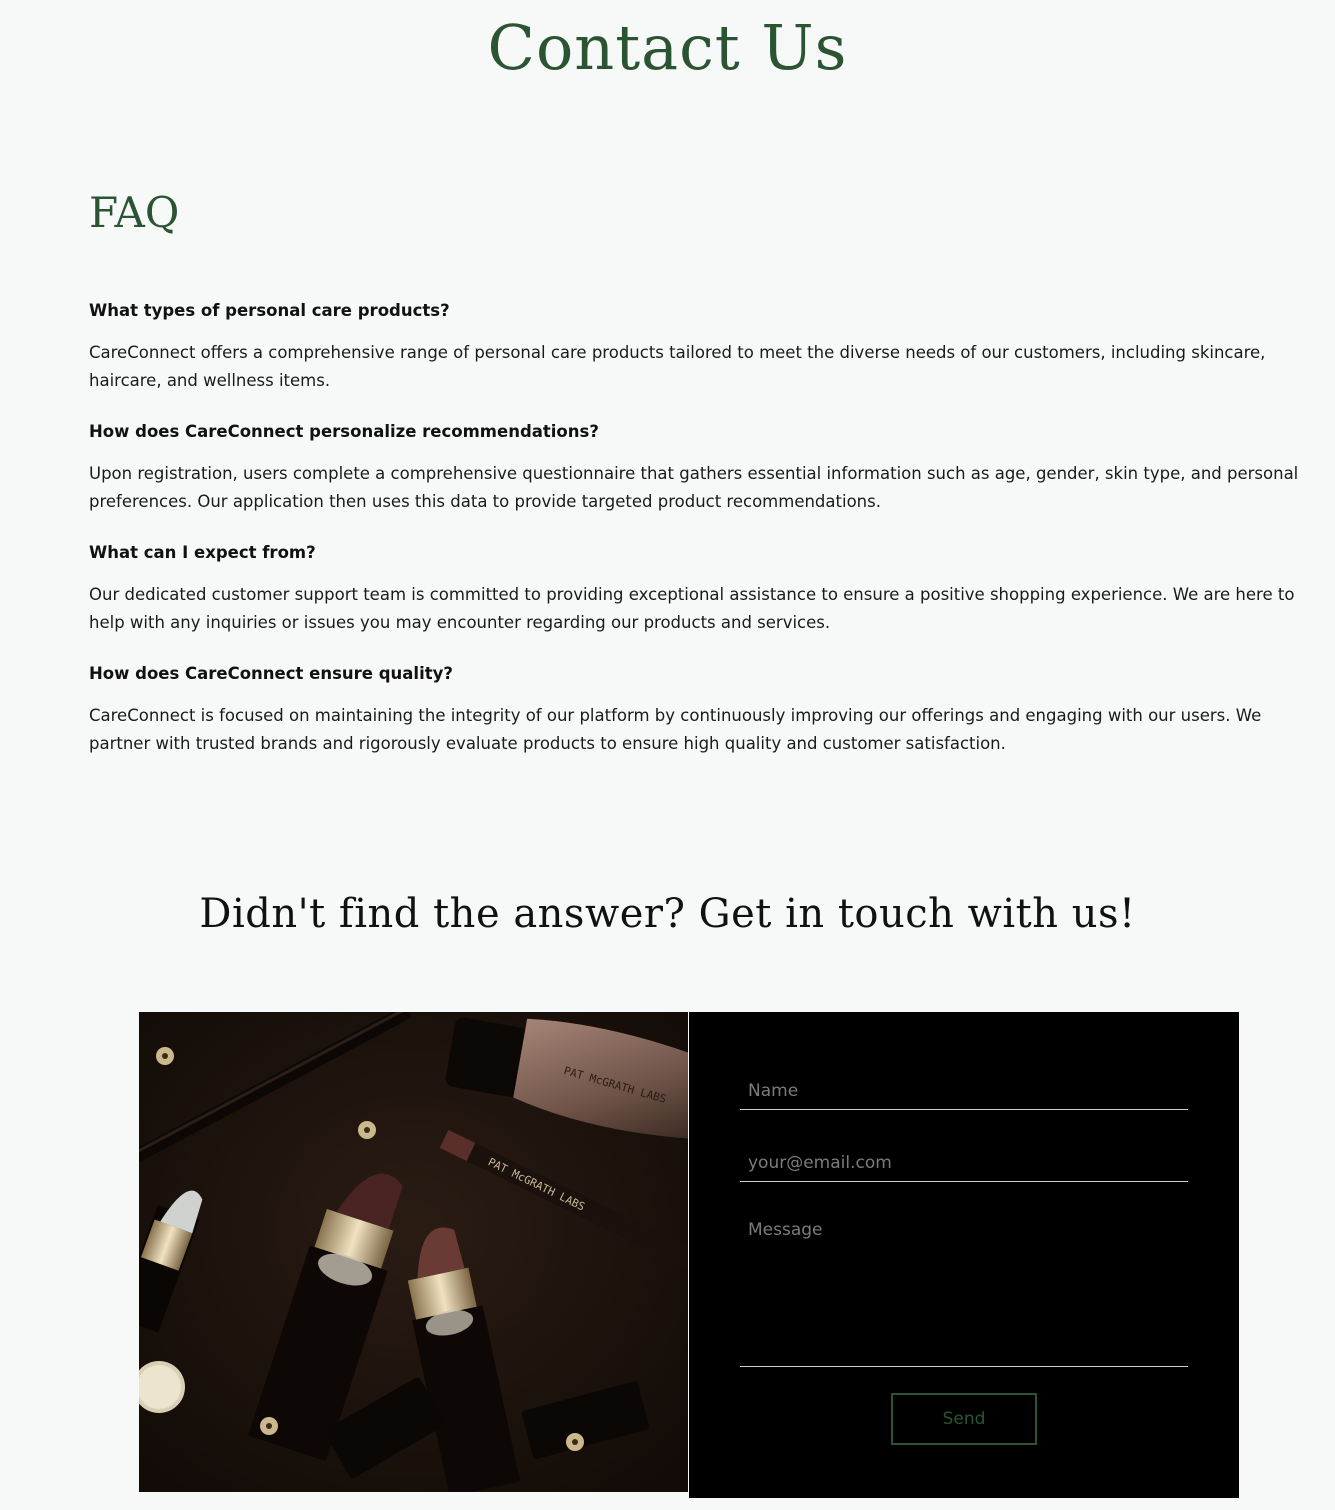 The width and height of the screenshot is (1335, 1510). I want to click on name-input, so click(964, 1091).